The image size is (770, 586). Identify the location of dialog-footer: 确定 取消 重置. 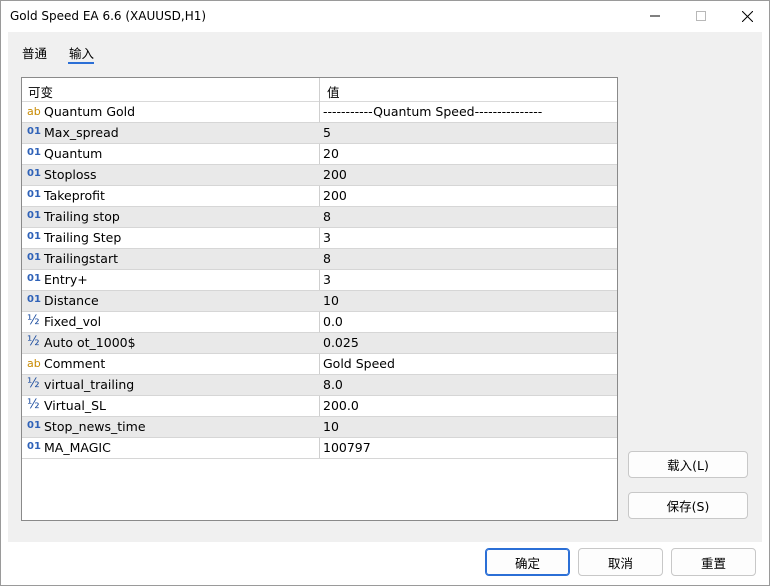
(385, 564).